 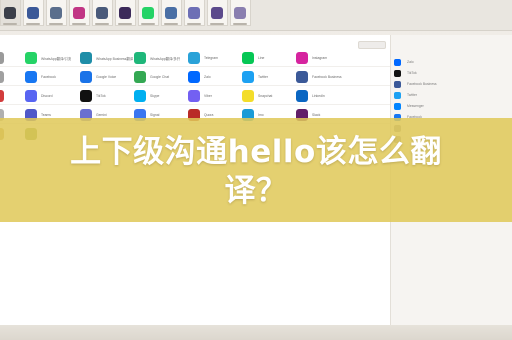 I want to click on app-entry: Skype, so click(x=146, y=96).